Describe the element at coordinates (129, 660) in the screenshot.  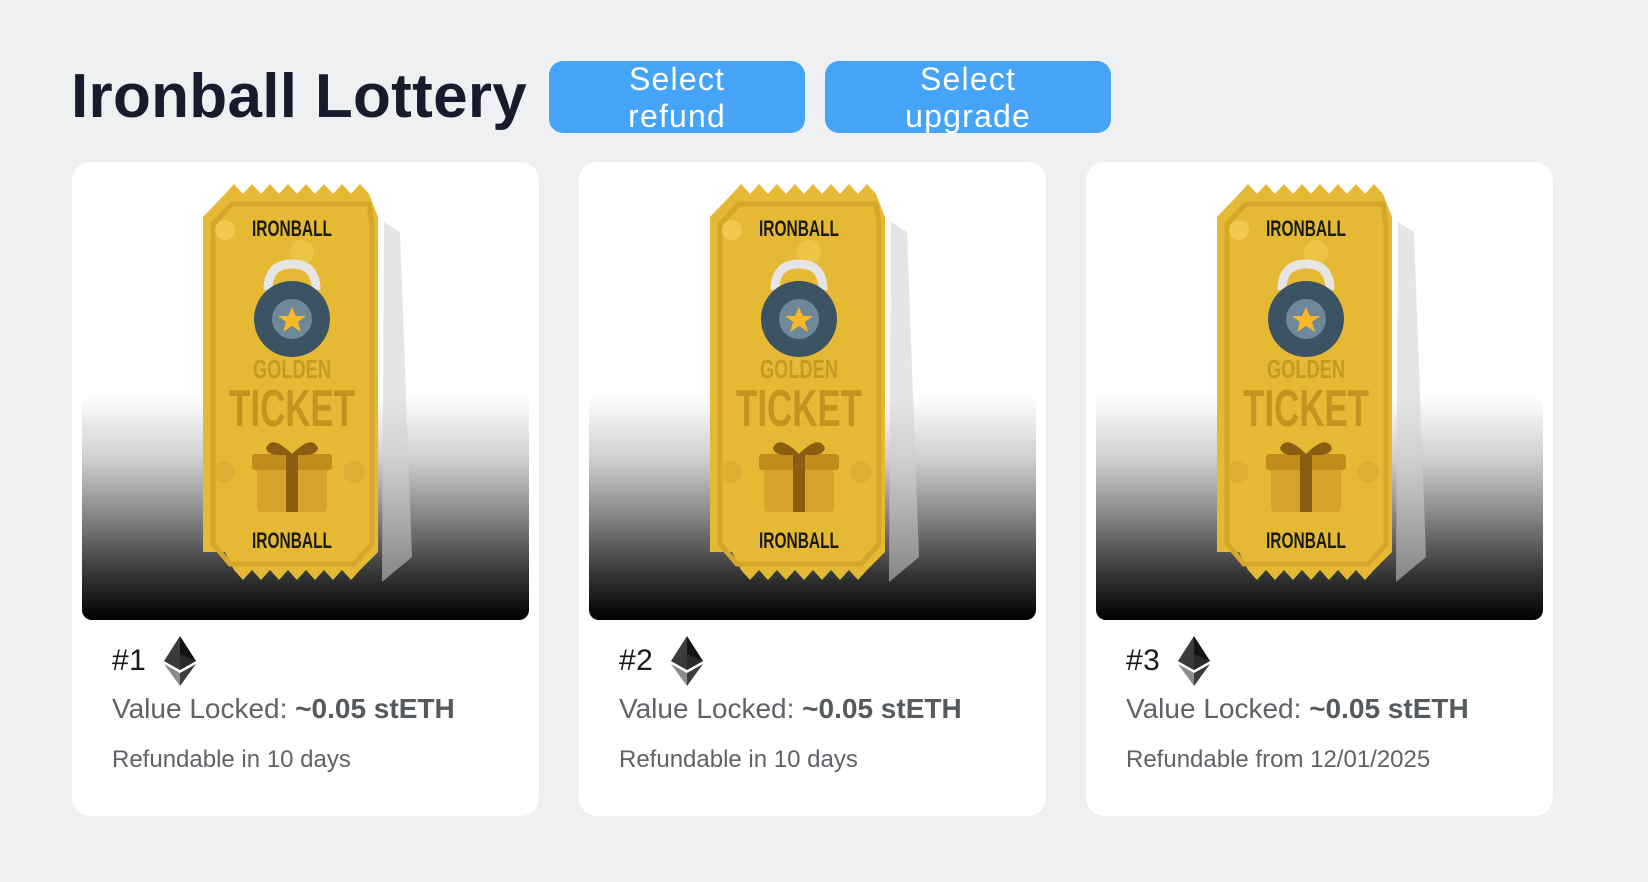
I see `ticket-number: #1` at that location.